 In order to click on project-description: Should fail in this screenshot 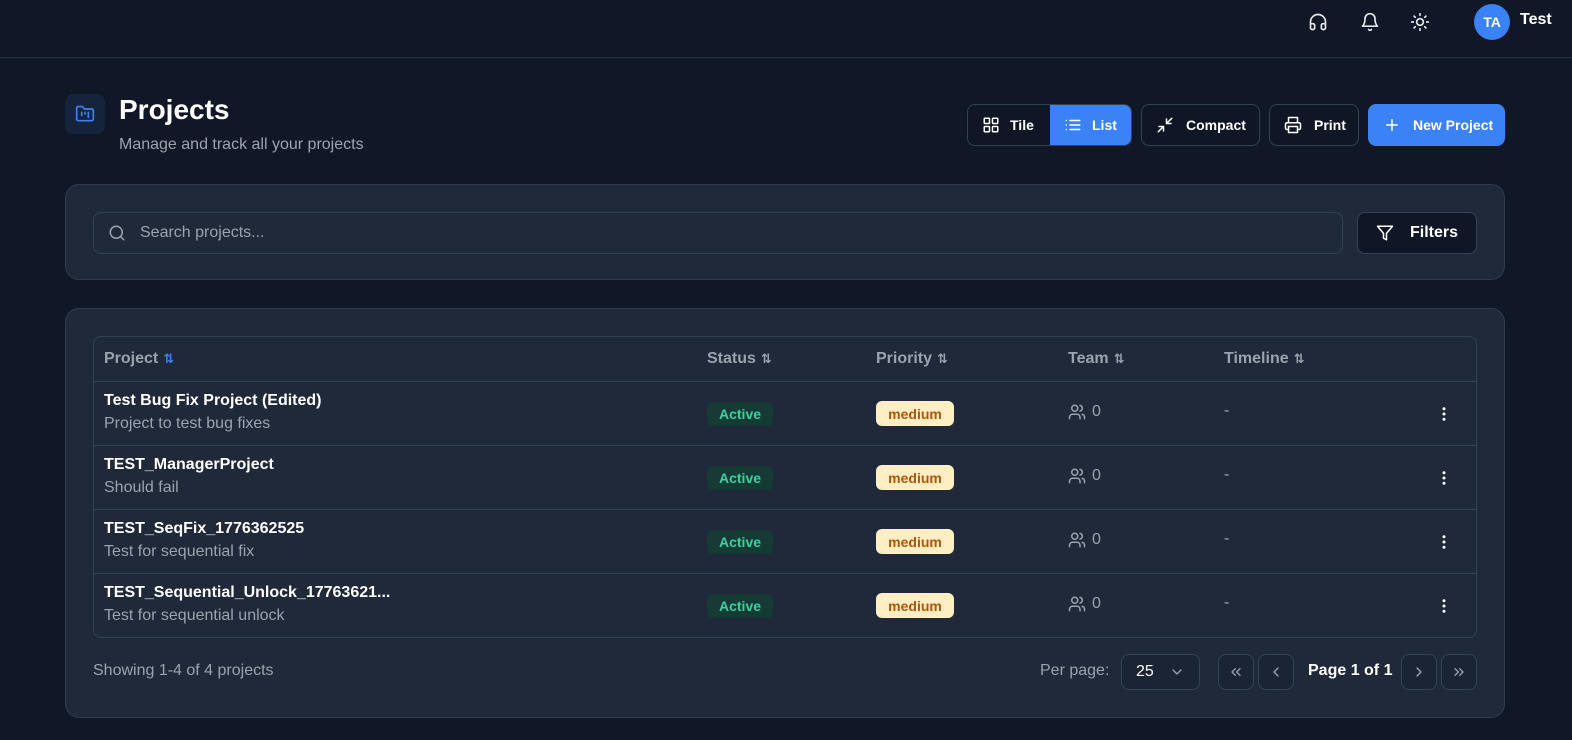, I will do `click(141, 487)`.